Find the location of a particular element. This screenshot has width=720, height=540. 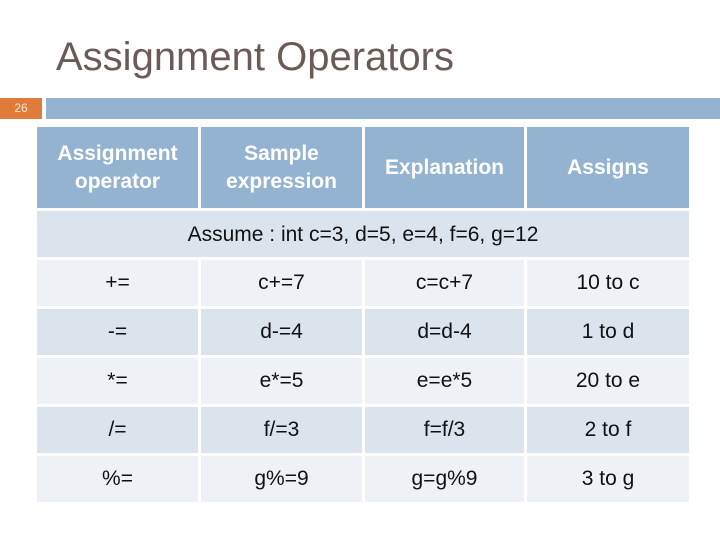

operator-cell: -= is located at coordinates (117, 332).